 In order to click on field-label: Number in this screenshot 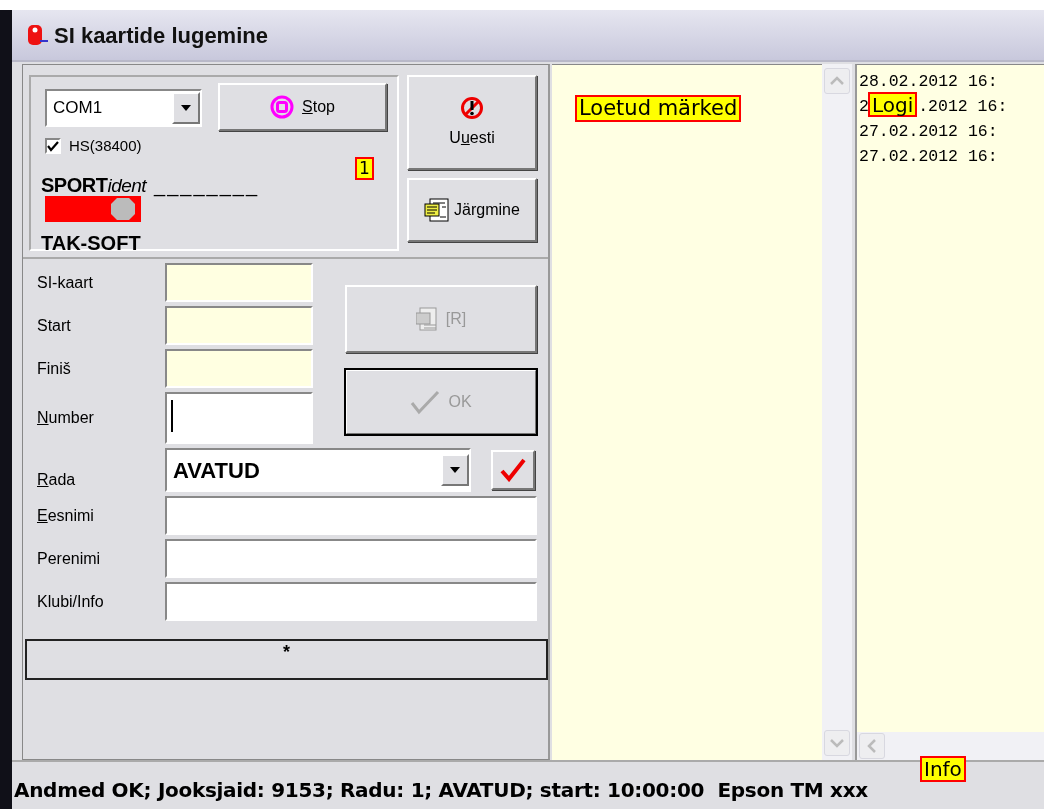, I will do `click(66, 418)`.